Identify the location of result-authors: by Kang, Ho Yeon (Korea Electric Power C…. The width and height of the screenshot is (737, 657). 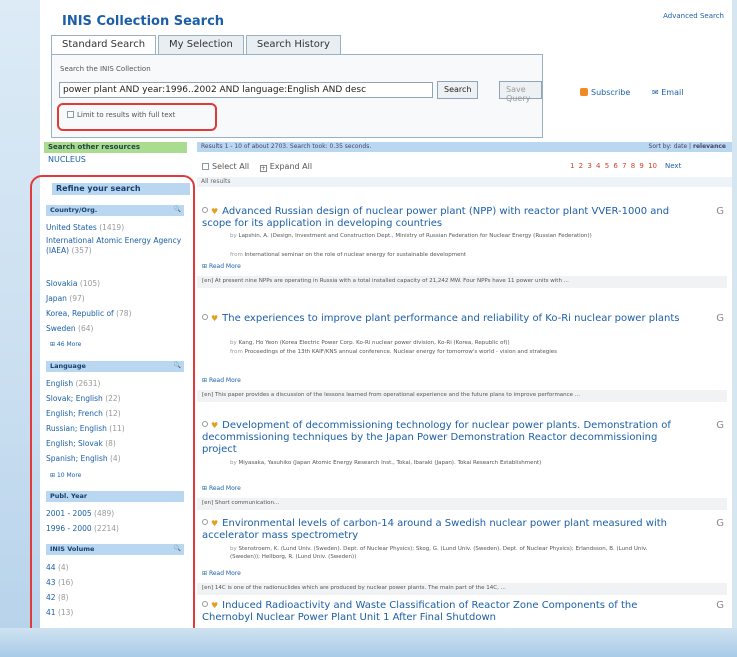
(440, 343).